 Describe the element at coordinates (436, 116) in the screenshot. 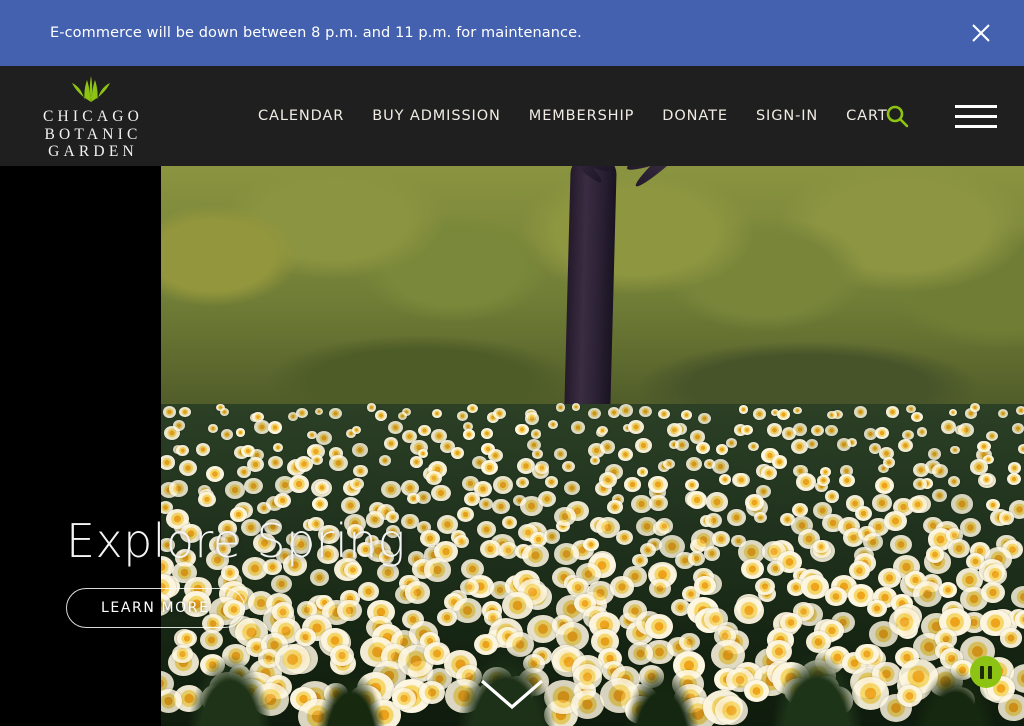

I see `nav-item-buy-admission: BUY ADMISSION` at that location.